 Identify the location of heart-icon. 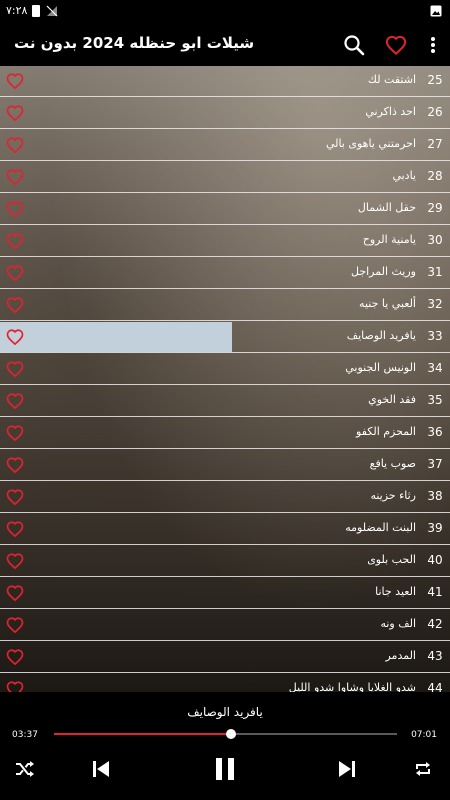
(396, 45).